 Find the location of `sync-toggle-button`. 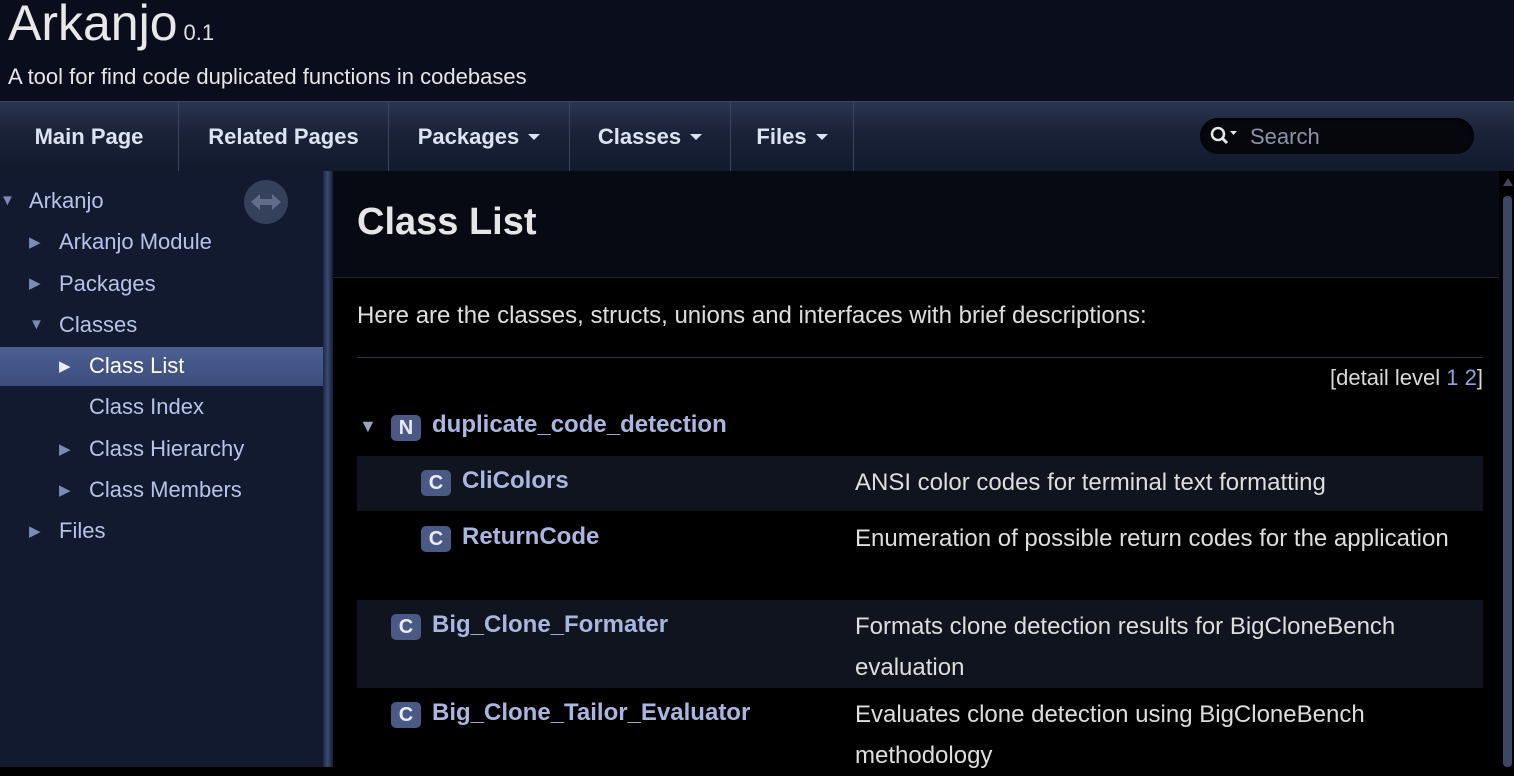

sync-toggle-button is located at coordinates (266, 202).